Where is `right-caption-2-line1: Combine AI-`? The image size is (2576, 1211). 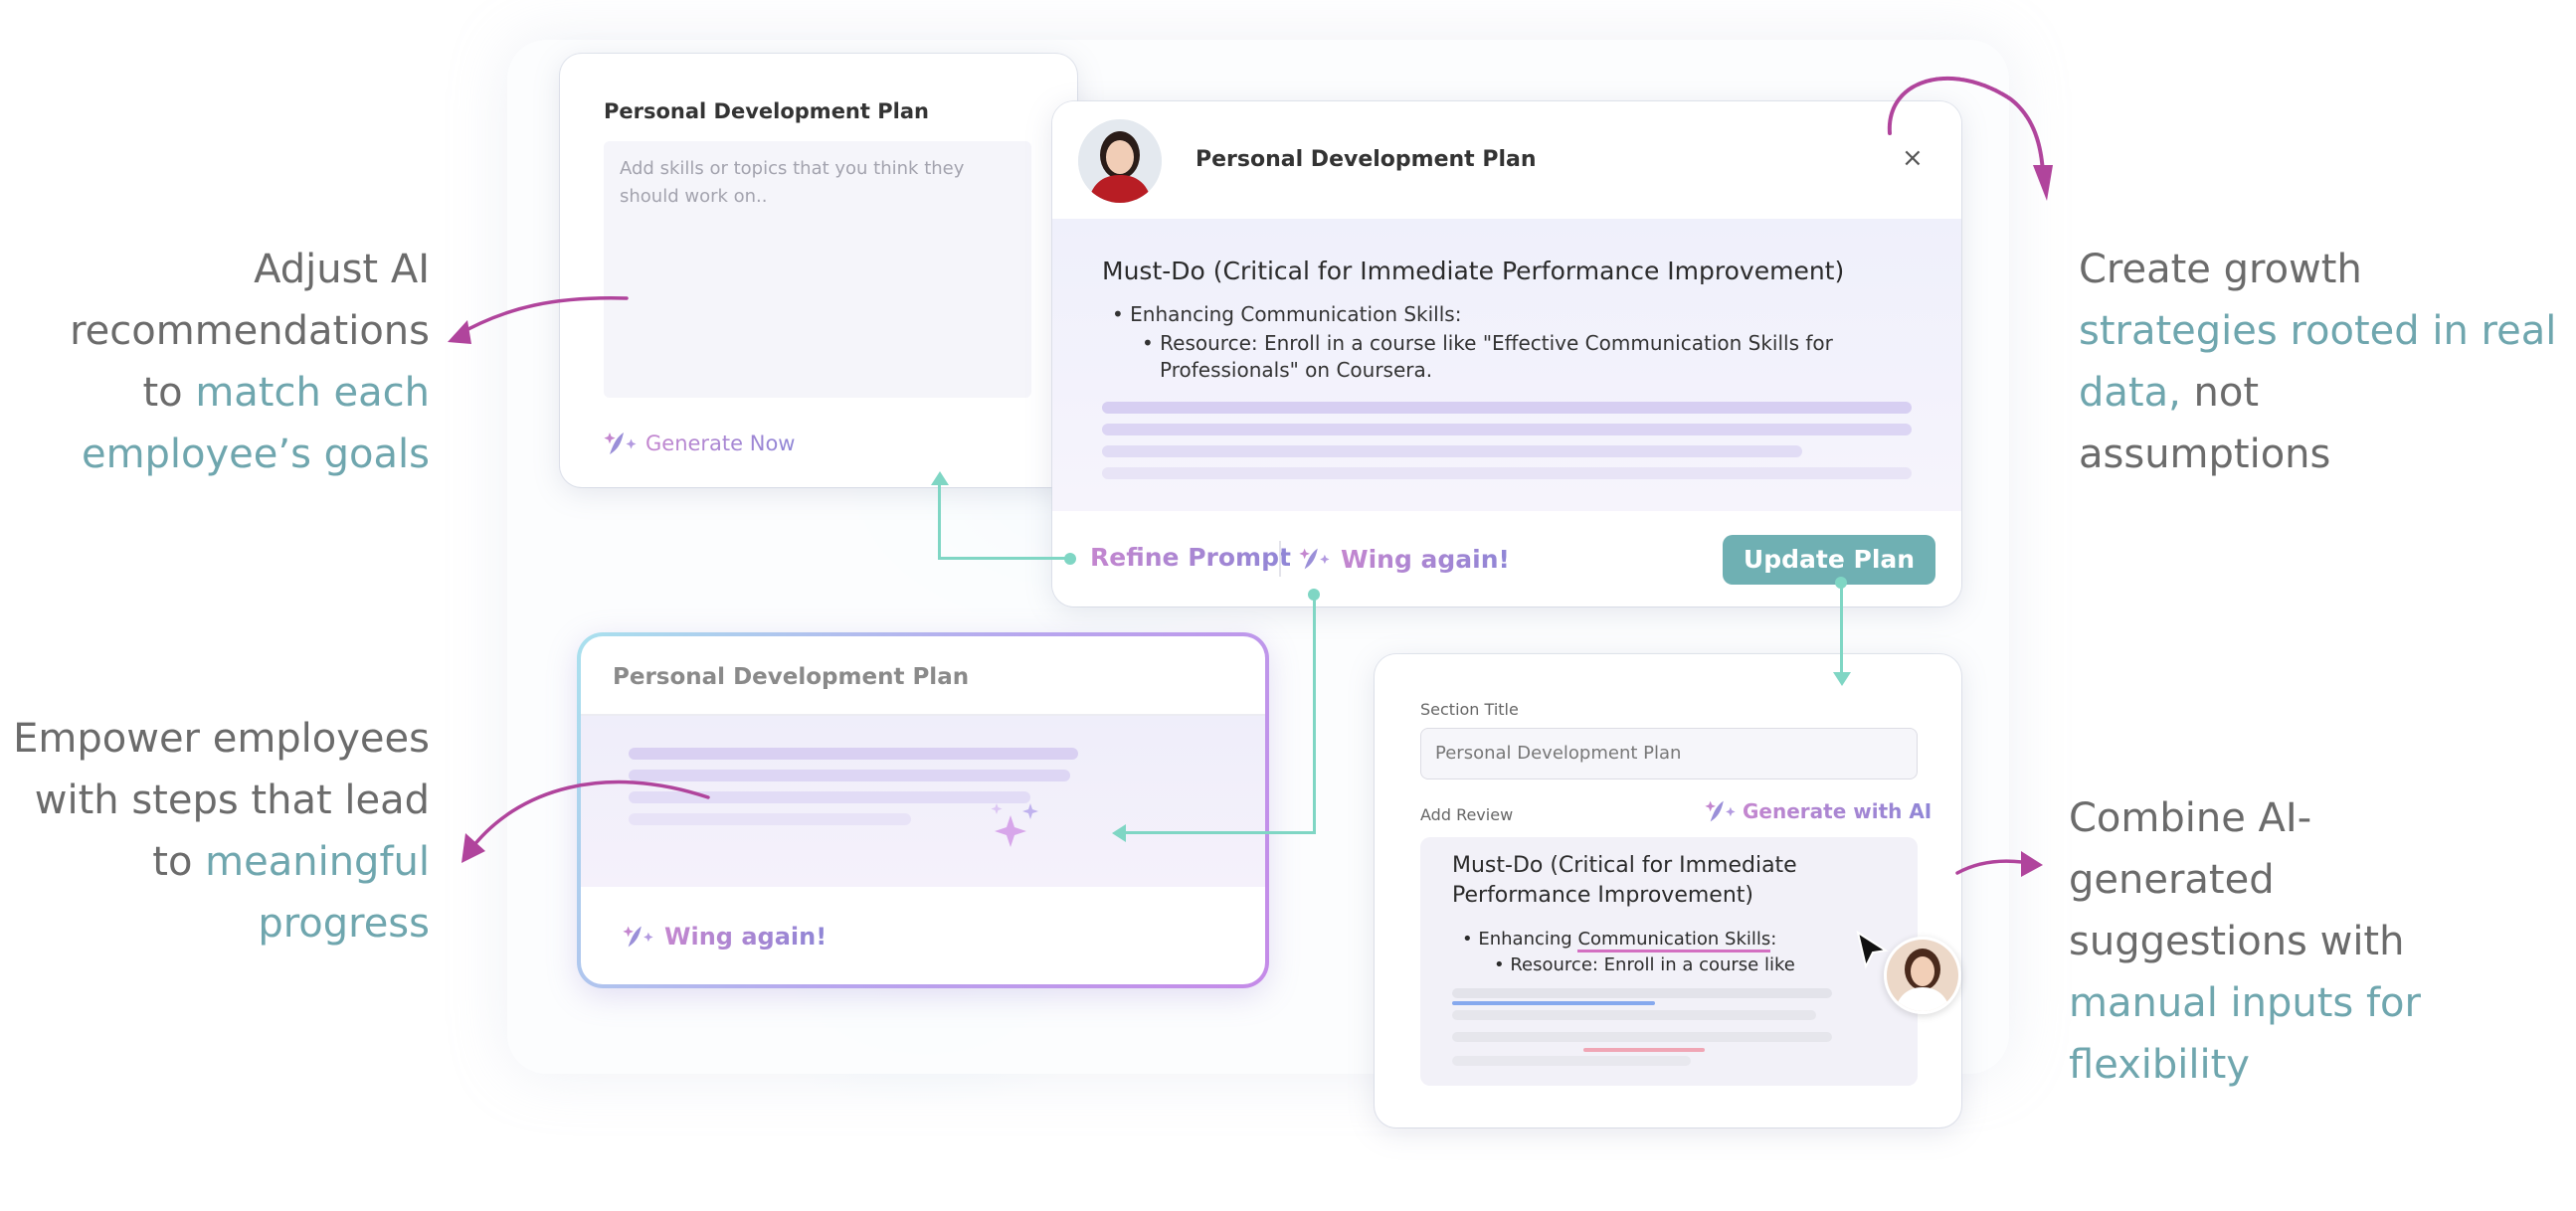 right-caption-2-line1: Combine AI- is located at coordinates (2190, 818).